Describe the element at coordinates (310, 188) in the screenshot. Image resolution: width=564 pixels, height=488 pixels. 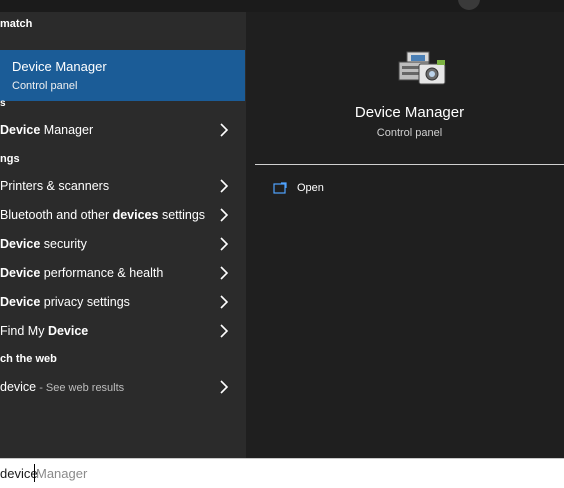
I see `open-label: Open` at that location.